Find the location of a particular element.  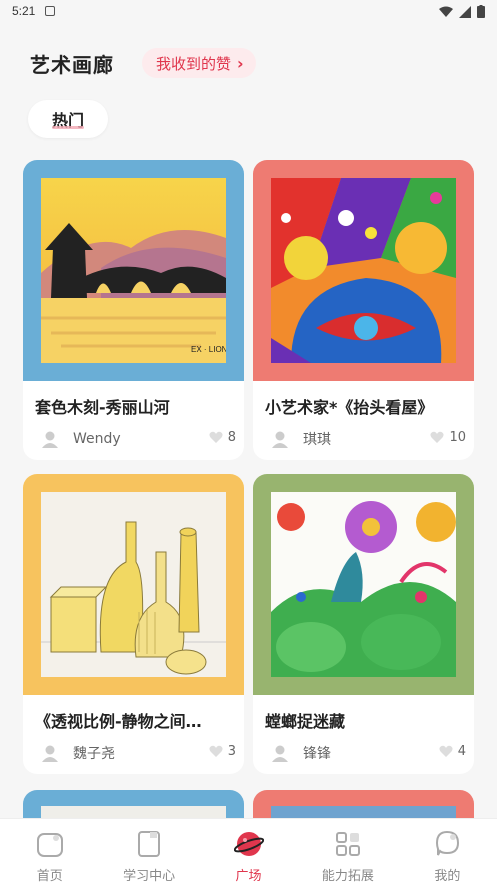

nav-label: 学习中心 is located at coordinates (149, 876).